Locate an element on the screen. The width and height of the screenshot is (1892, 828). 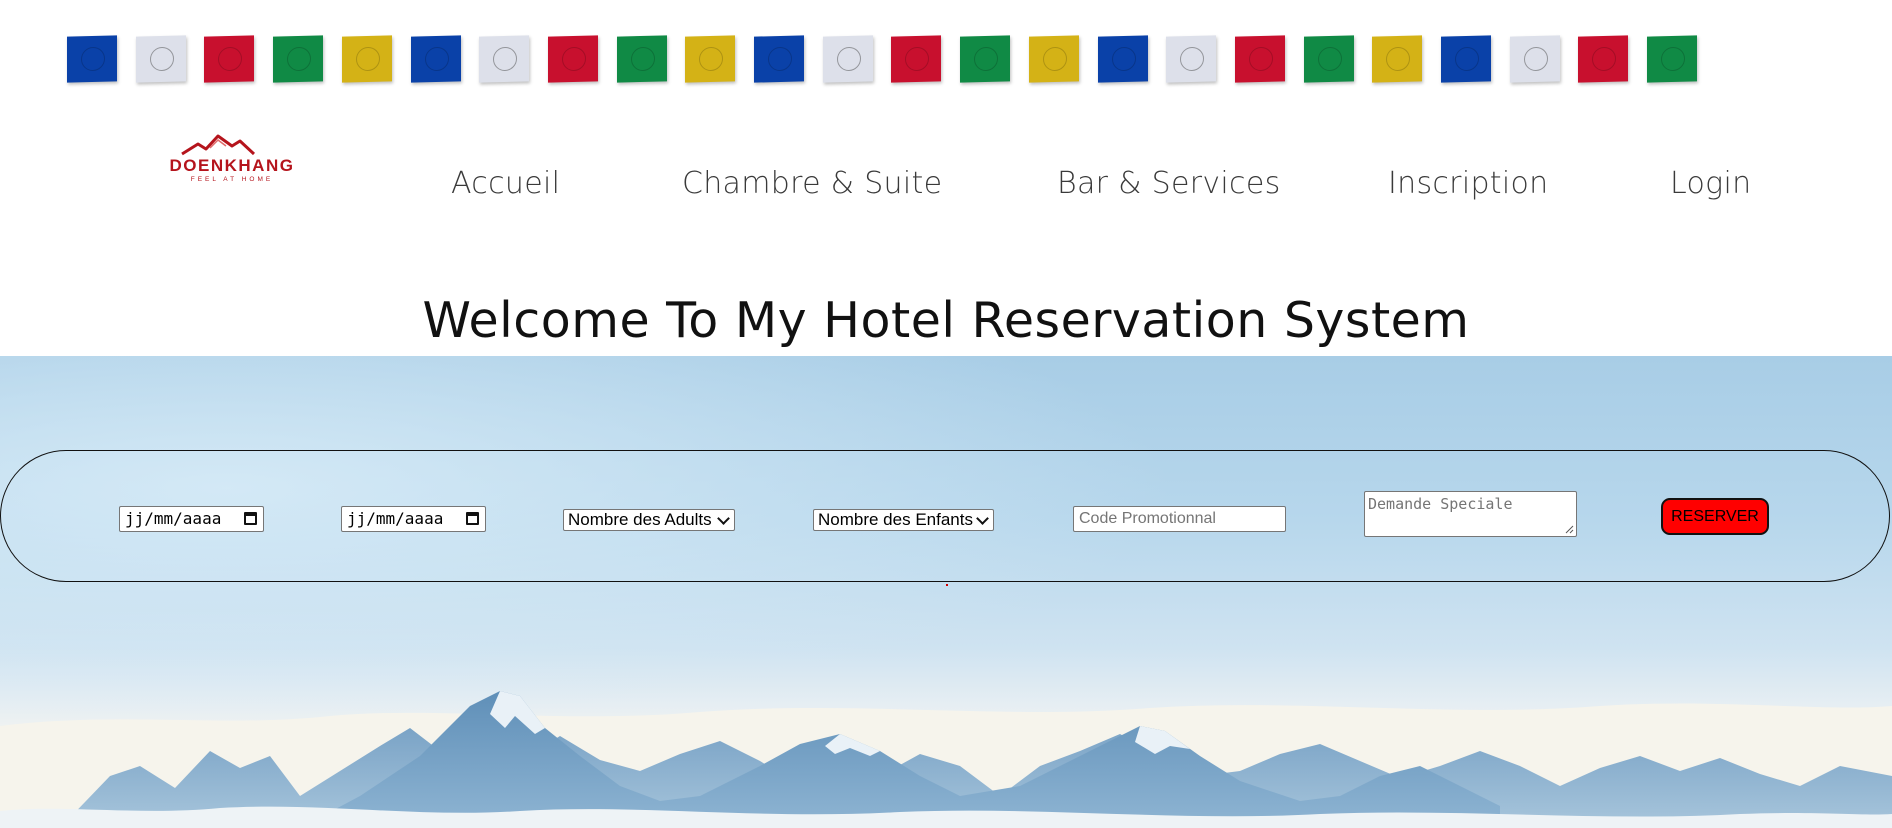
nav-chambre-suite: Chambre & Suite is located at coordinates (812, 183).